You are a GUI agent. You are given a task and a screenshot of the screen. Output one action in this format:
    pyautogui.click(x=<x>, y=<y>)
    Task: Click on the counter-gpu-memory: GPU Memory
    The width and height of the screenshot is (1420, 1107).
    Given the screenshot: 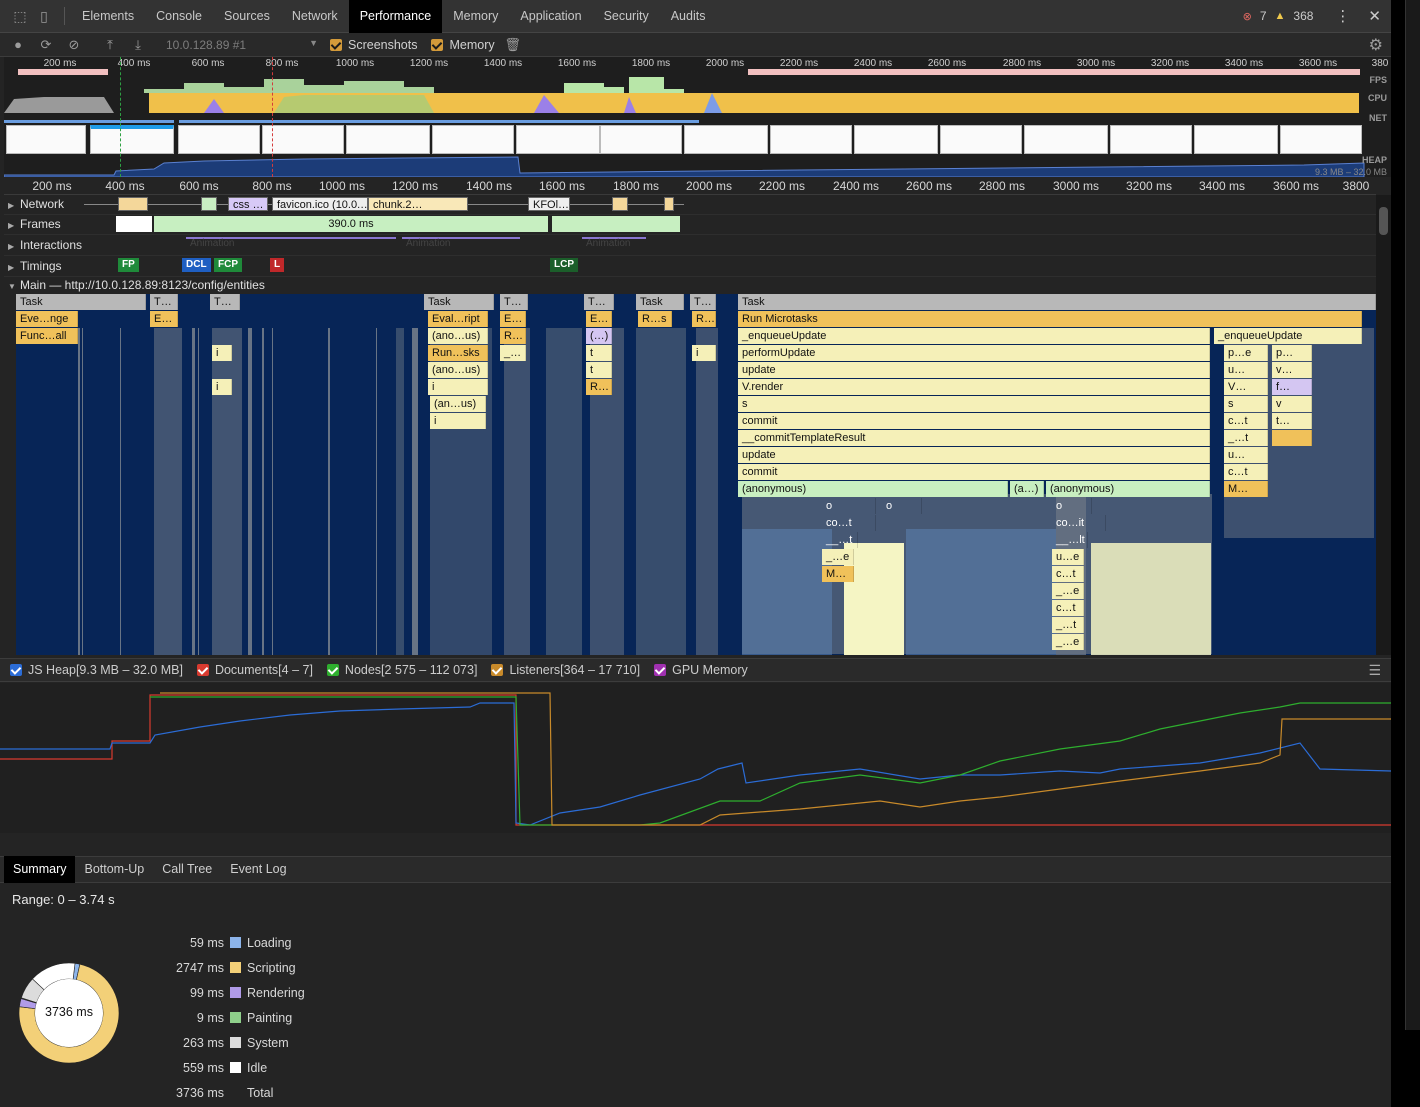 What is the action you would take?
    pyautogui.click(x=701, y=670)
    